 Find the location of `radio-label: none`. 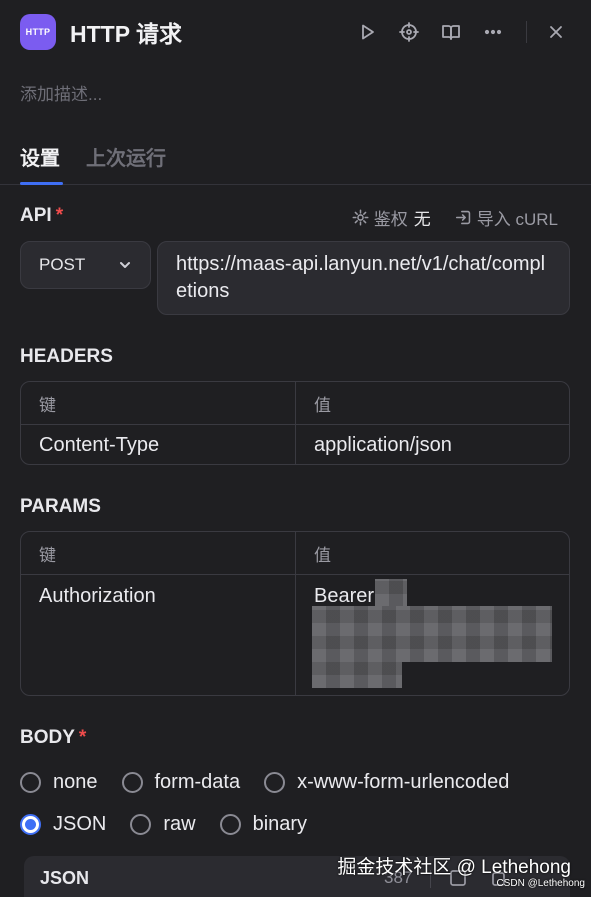

radio-label: none is located at coordinates (75, 782).